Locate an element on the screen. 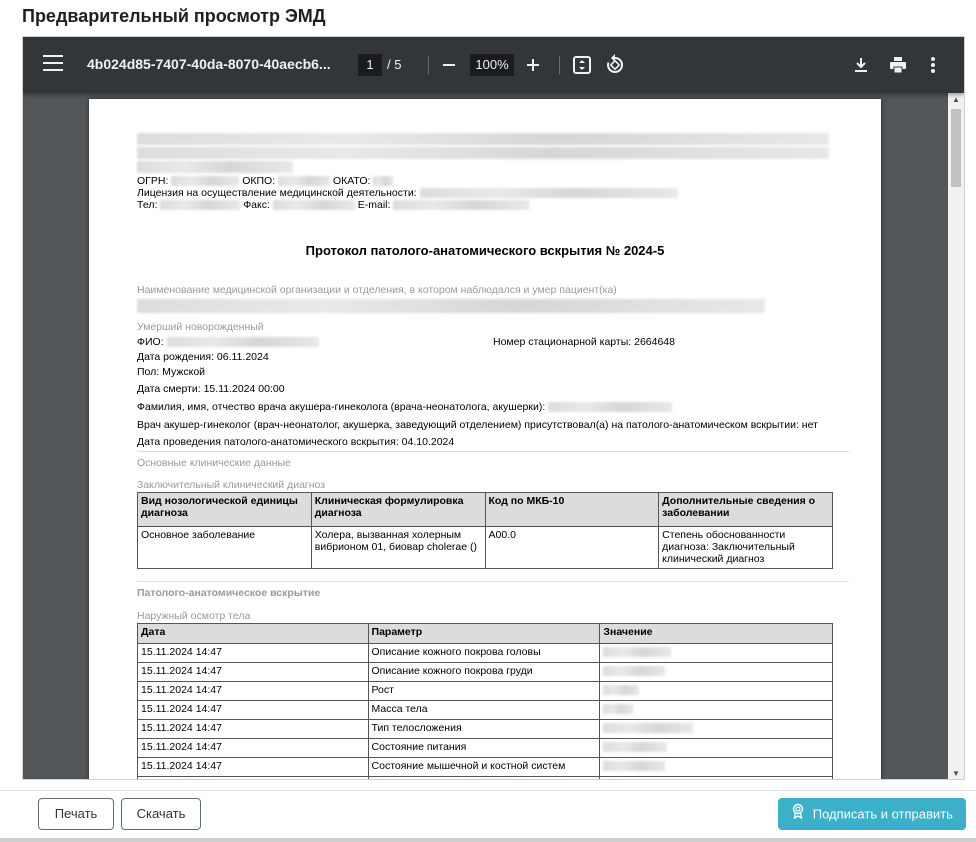 This screenshot has width=976, height=842. requisites-line: ОГРН: ОКПО: ОКАТО: is located at coordinates (265, 181).